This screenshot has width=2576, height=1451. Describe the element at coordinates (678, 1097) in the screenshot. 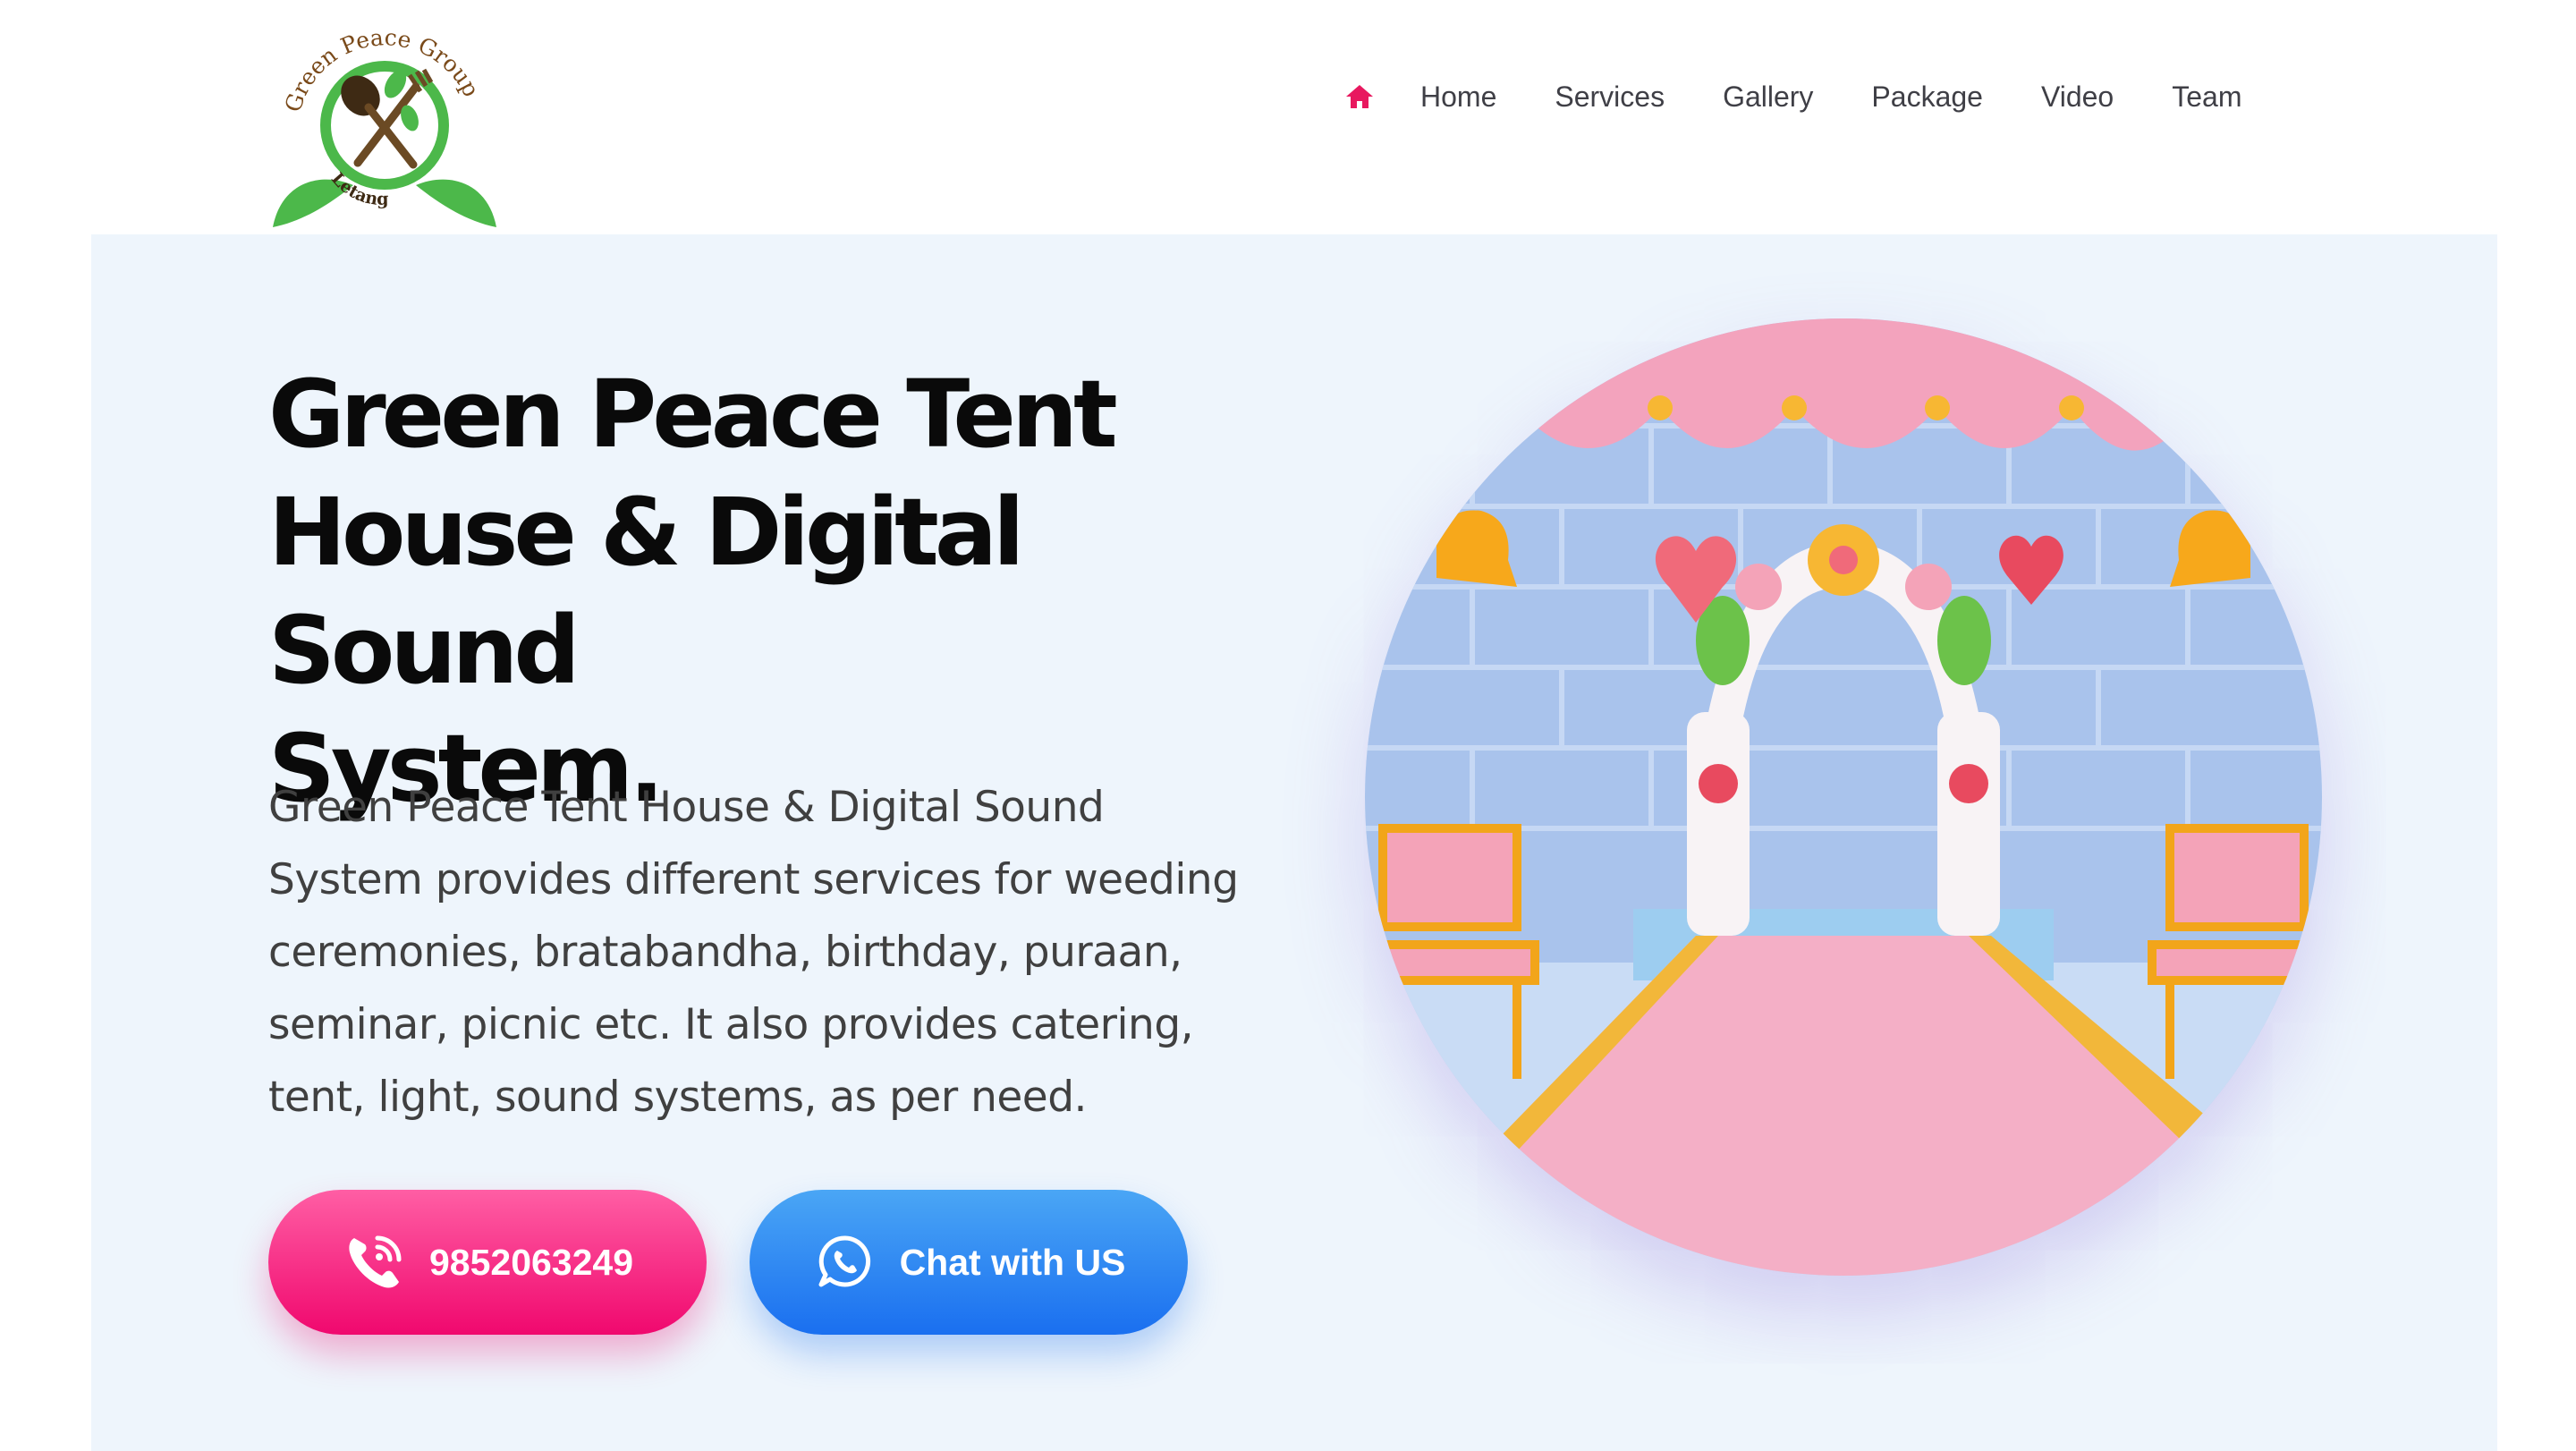

I see `hero-description-line: tent, light, sound systems, as per need.` at that location.